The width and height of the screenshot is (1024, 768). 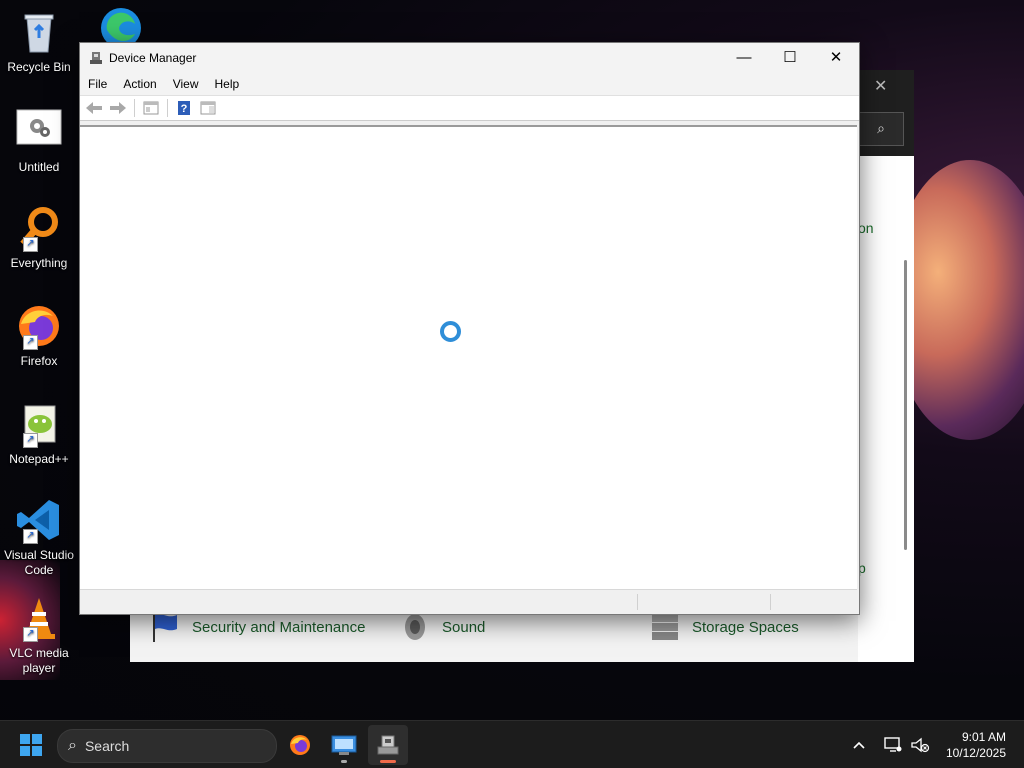 I want to click on minimize-button: —, so click(x=744, y=58).